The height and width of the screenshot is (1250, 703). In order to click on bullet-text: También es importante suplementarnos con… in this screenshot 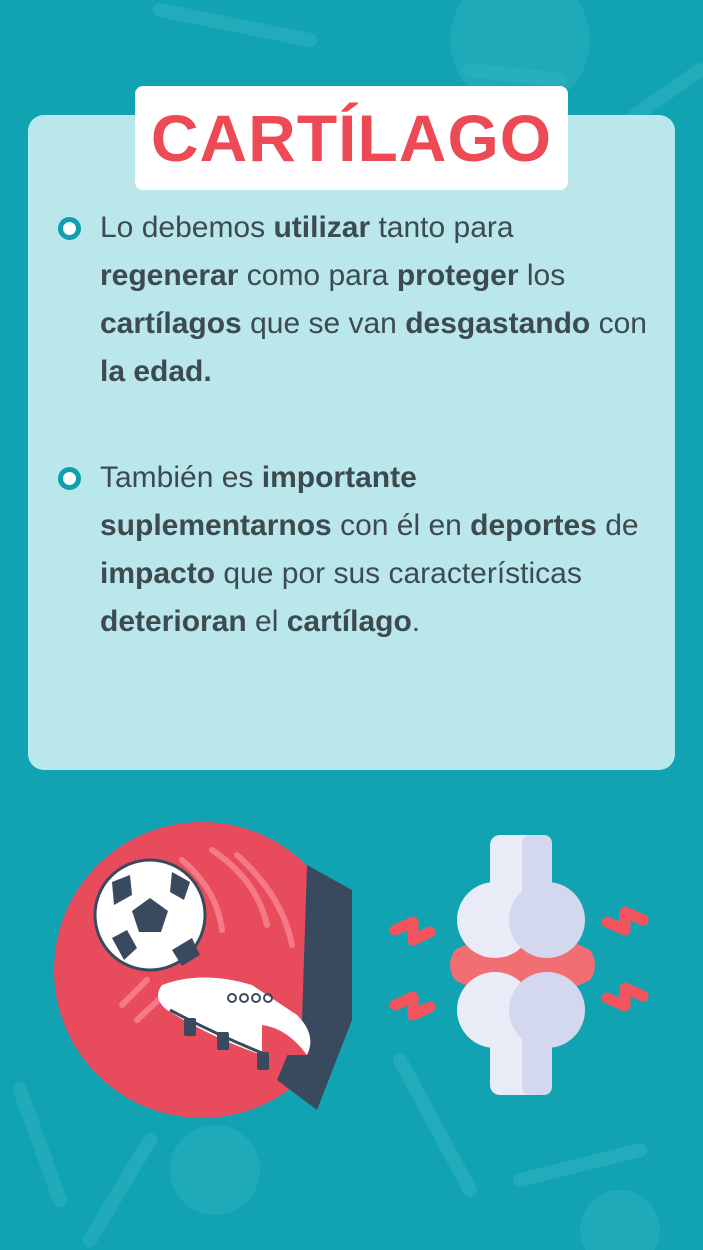, I will do `click(369, 549)`.